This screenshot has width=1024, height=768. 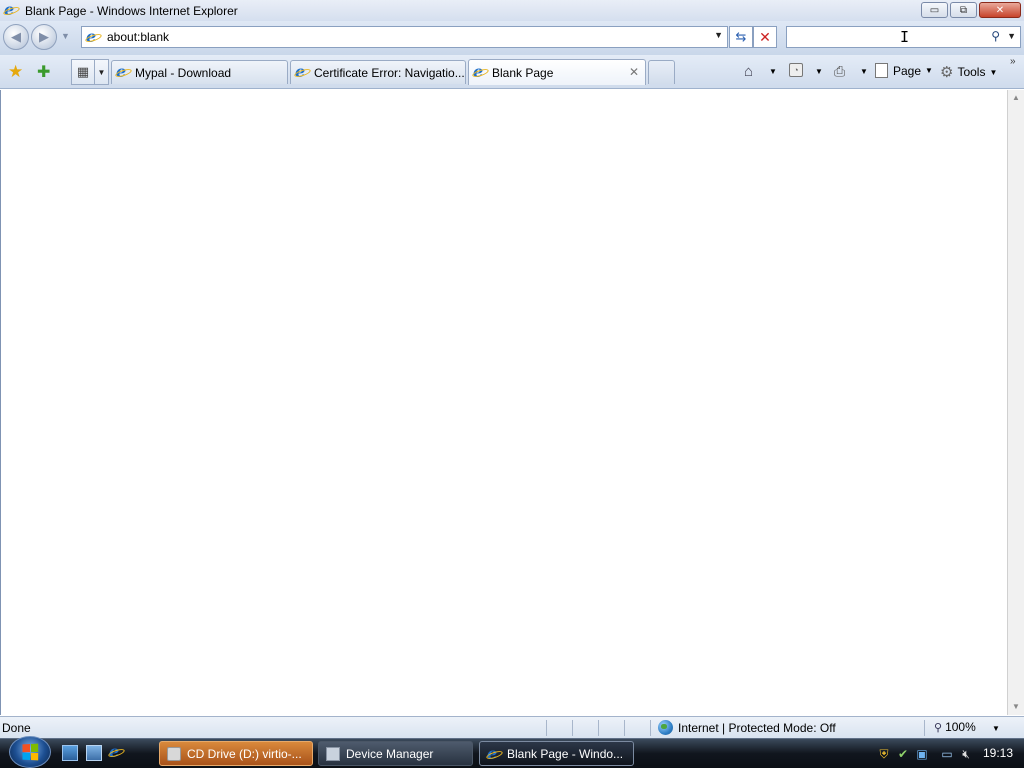 I want to click on stop-button: ✕, so click(x=765, y=37).